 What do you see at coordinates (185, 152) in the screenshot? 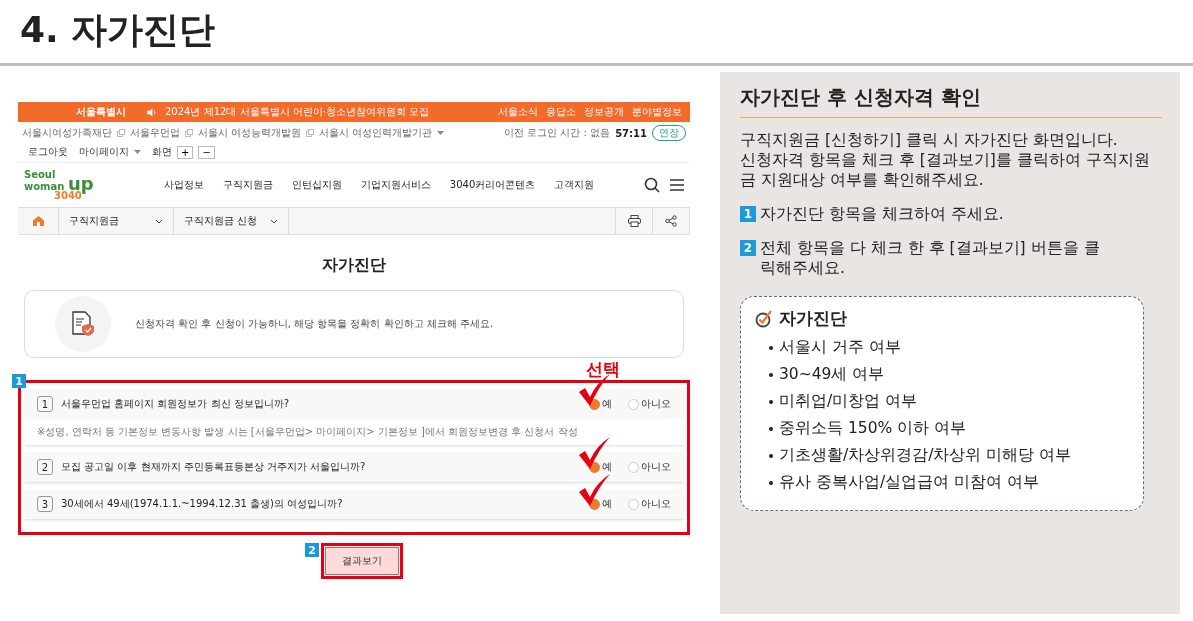
I see `zoom-in-button: +` at bounding box center [185, 152].